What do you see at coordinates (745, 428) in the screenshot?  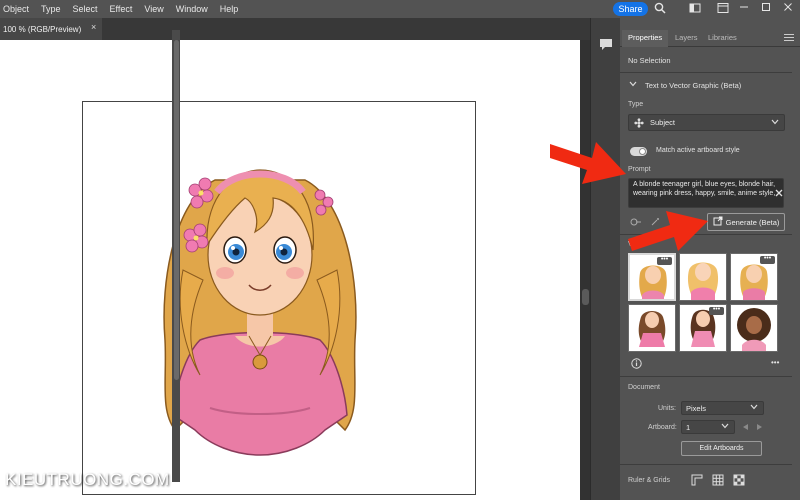 I see `previous-artboard-icon` at bounding box center [745, 428].